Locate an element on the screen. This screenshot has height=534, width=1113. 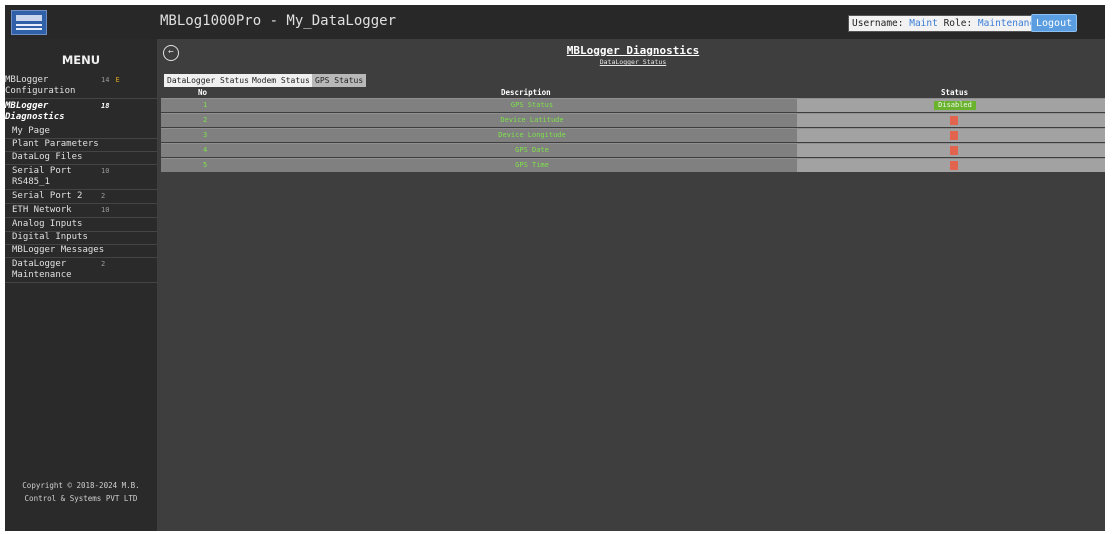
app-title: MBLog1000Pro - My_DataLogger is located at coordinates (278, 21).